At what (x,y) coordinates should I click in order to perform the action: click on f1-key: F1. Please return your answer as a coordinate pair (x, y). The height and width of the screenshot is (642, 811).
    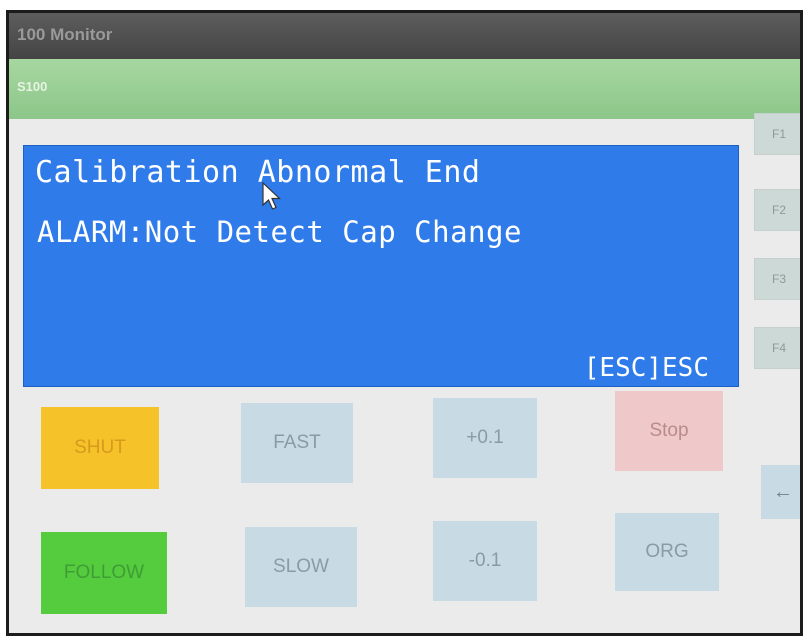
    Looking at the image, I should click on (777, 134).